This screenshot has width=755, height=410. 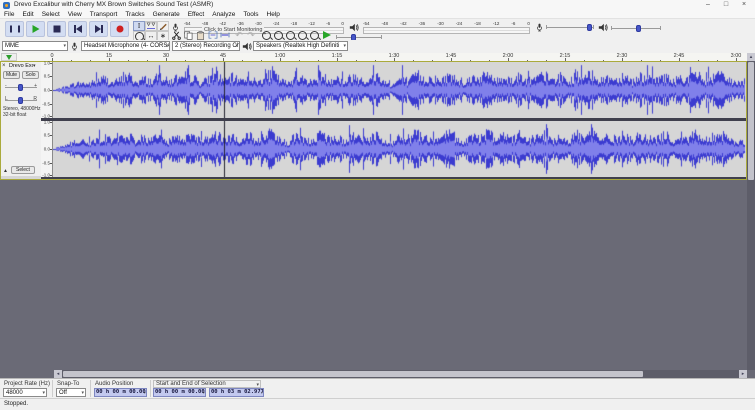 I want to click on zoom-selection-icon, so click(x=290, y=35).